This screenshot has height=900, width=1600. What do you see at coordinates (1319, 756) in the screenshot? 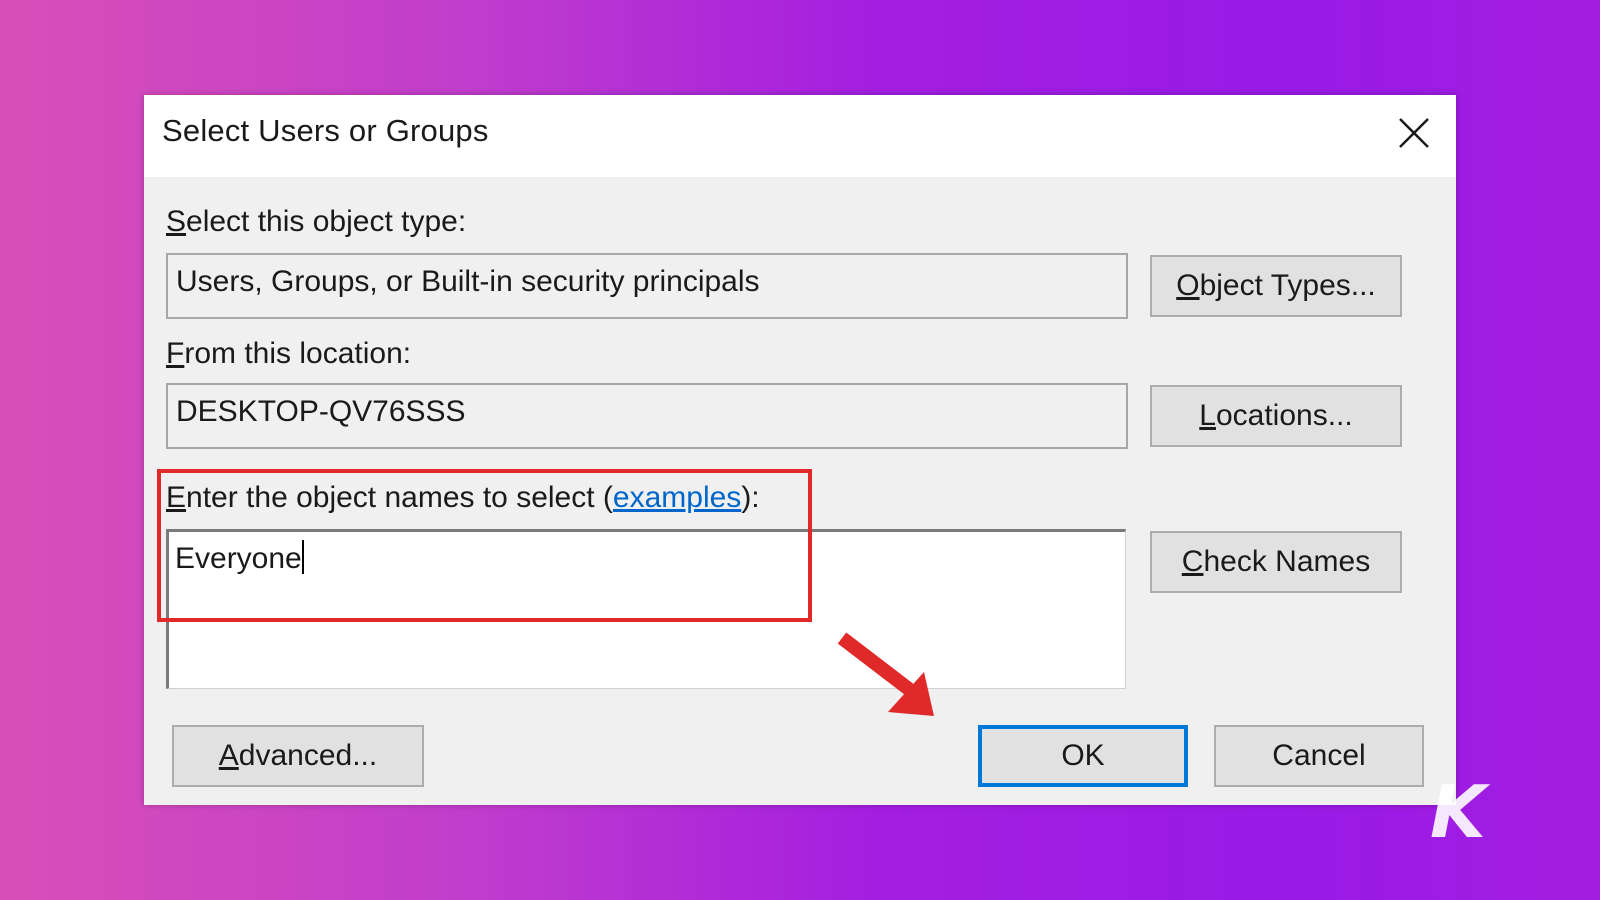
I see `cancel-button: Cancel` at bounding box center [1319, 756].